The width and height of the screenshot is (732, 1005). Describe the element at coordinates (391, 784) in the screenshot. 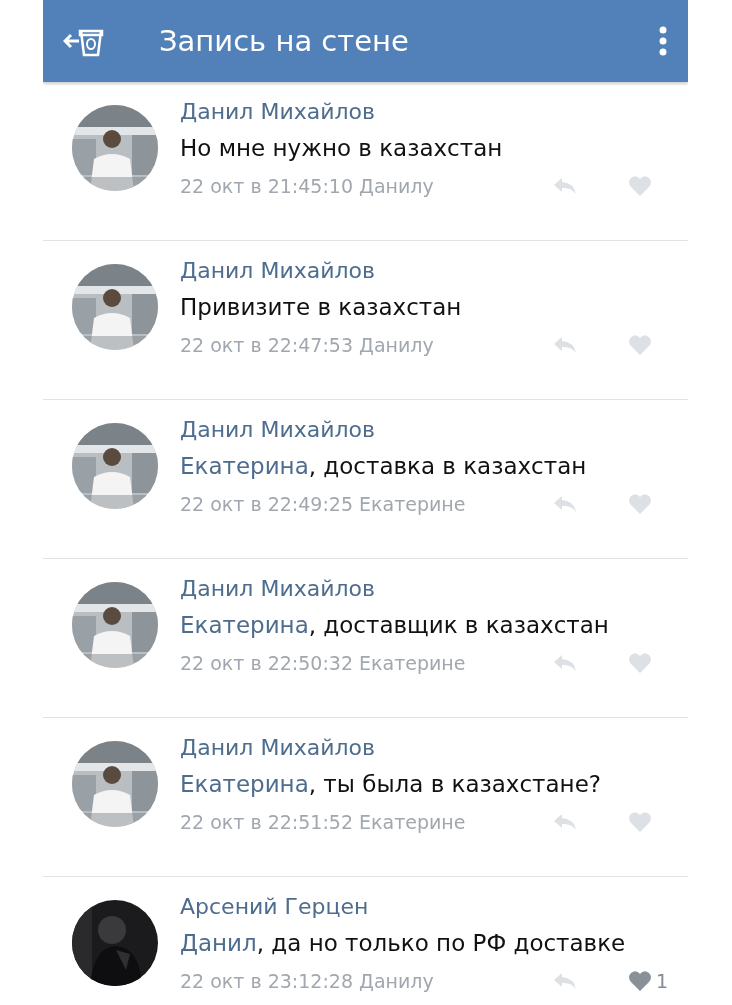

I see `comment-text: Екатерина, ты была в казахстане?` at that location.